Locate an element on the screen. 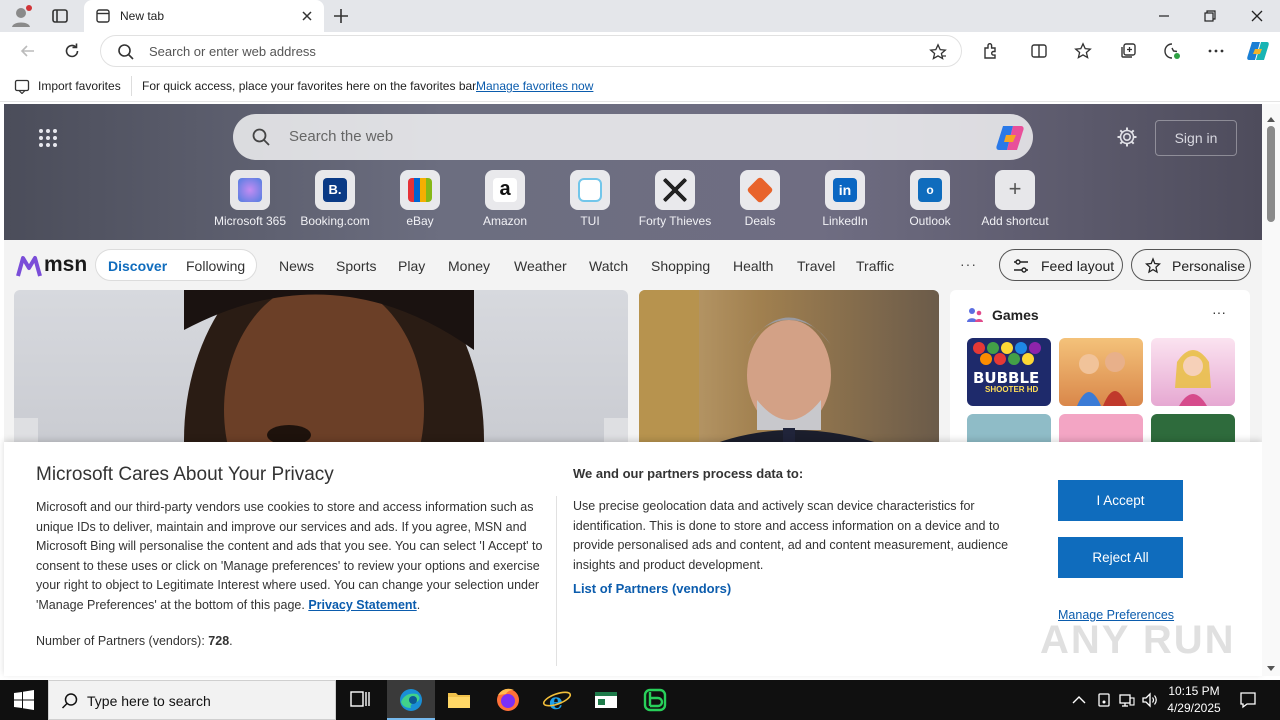 The height and width of the screenshot is (720, 1280). network-icon is located at coordinates (1127, 700).